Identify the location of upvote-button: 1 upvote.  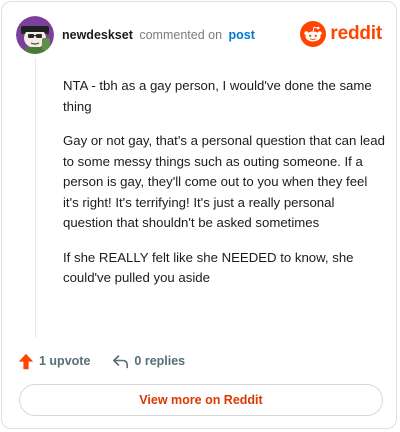
(54, 361).